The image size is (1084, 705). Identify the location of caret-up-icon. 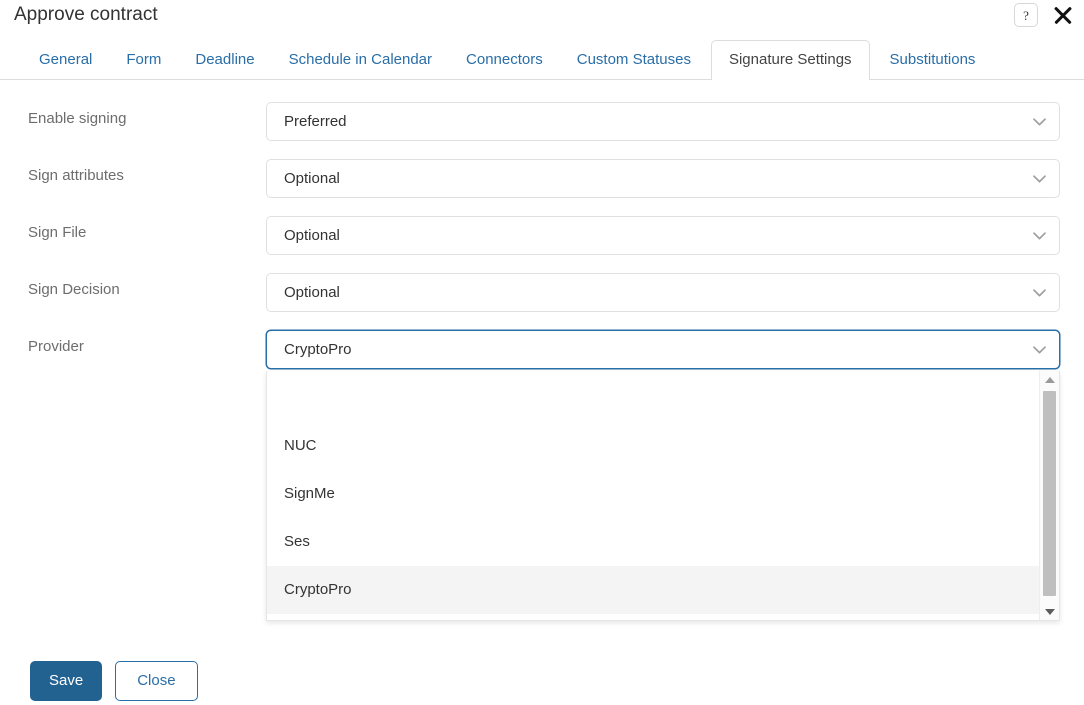
(1049, 380).